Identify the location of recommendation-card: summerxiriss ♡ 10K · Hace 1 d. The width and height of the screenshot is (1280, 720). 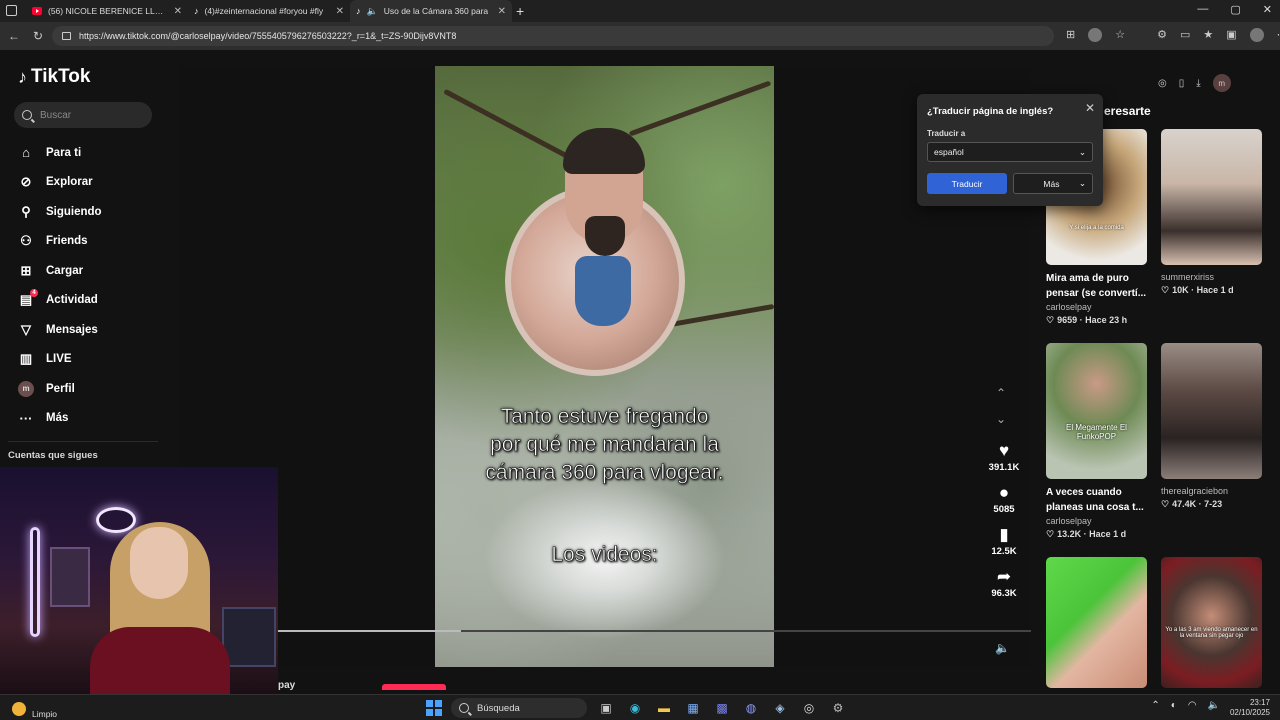
(1212, 212).